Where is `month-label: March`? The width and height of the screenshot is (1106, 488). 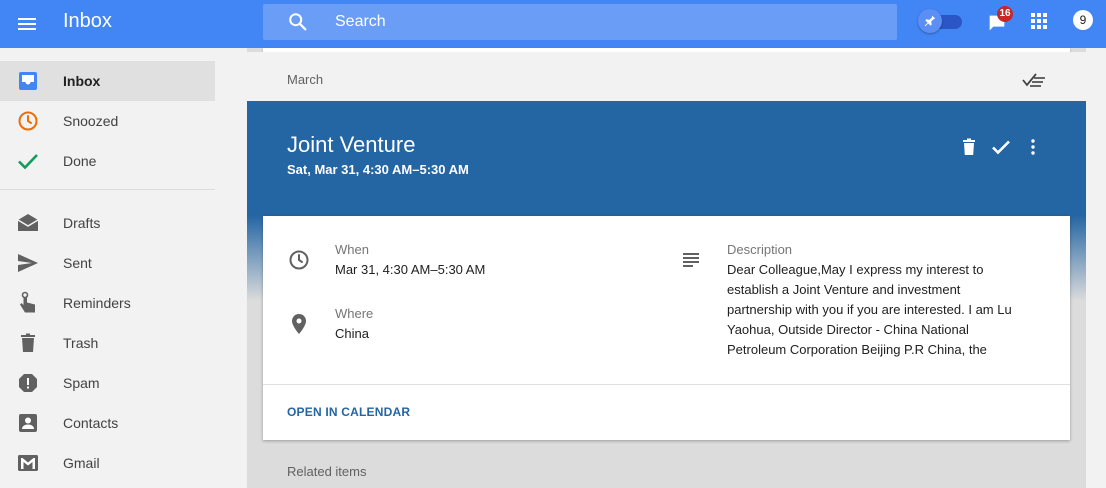 month-label: March is located at coordinates (305, 79).